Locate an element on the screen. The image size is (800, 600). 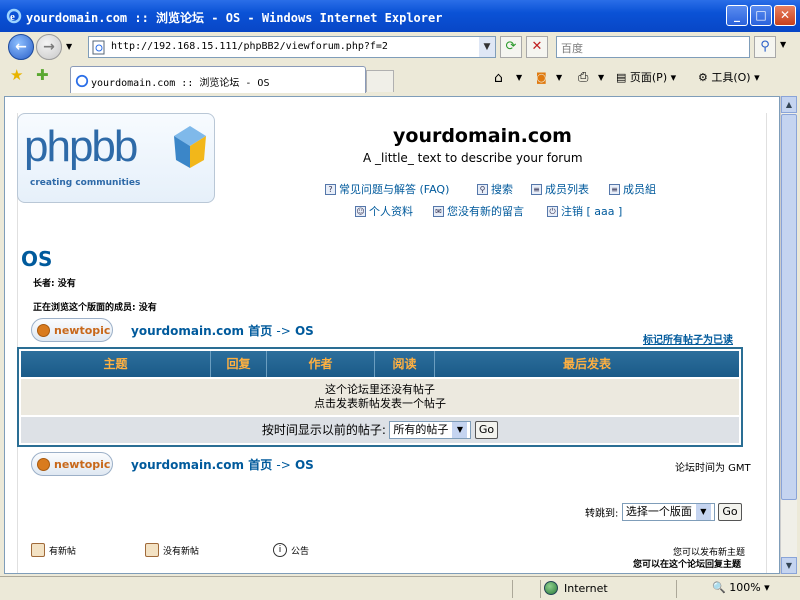
forum-title: OS is located at coordinates (36, 259).